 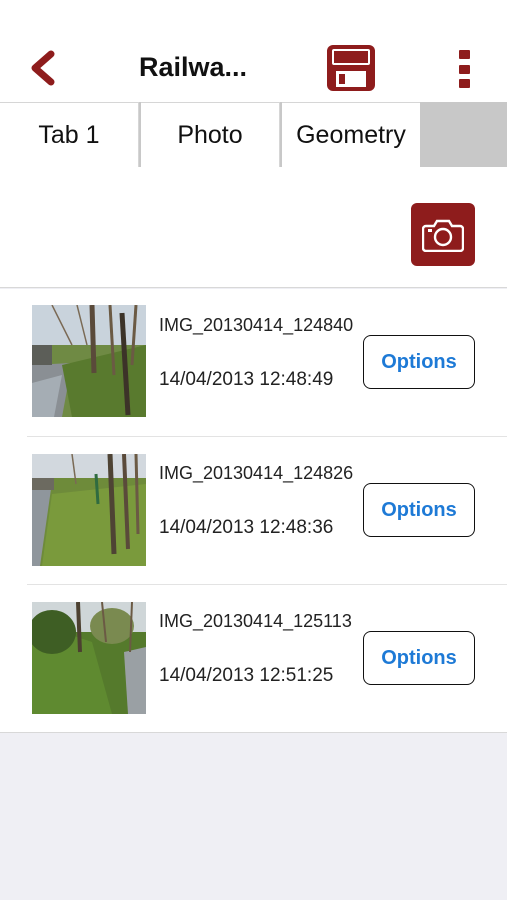 I want to click on take-photo-button, so click(x=443, y=234).